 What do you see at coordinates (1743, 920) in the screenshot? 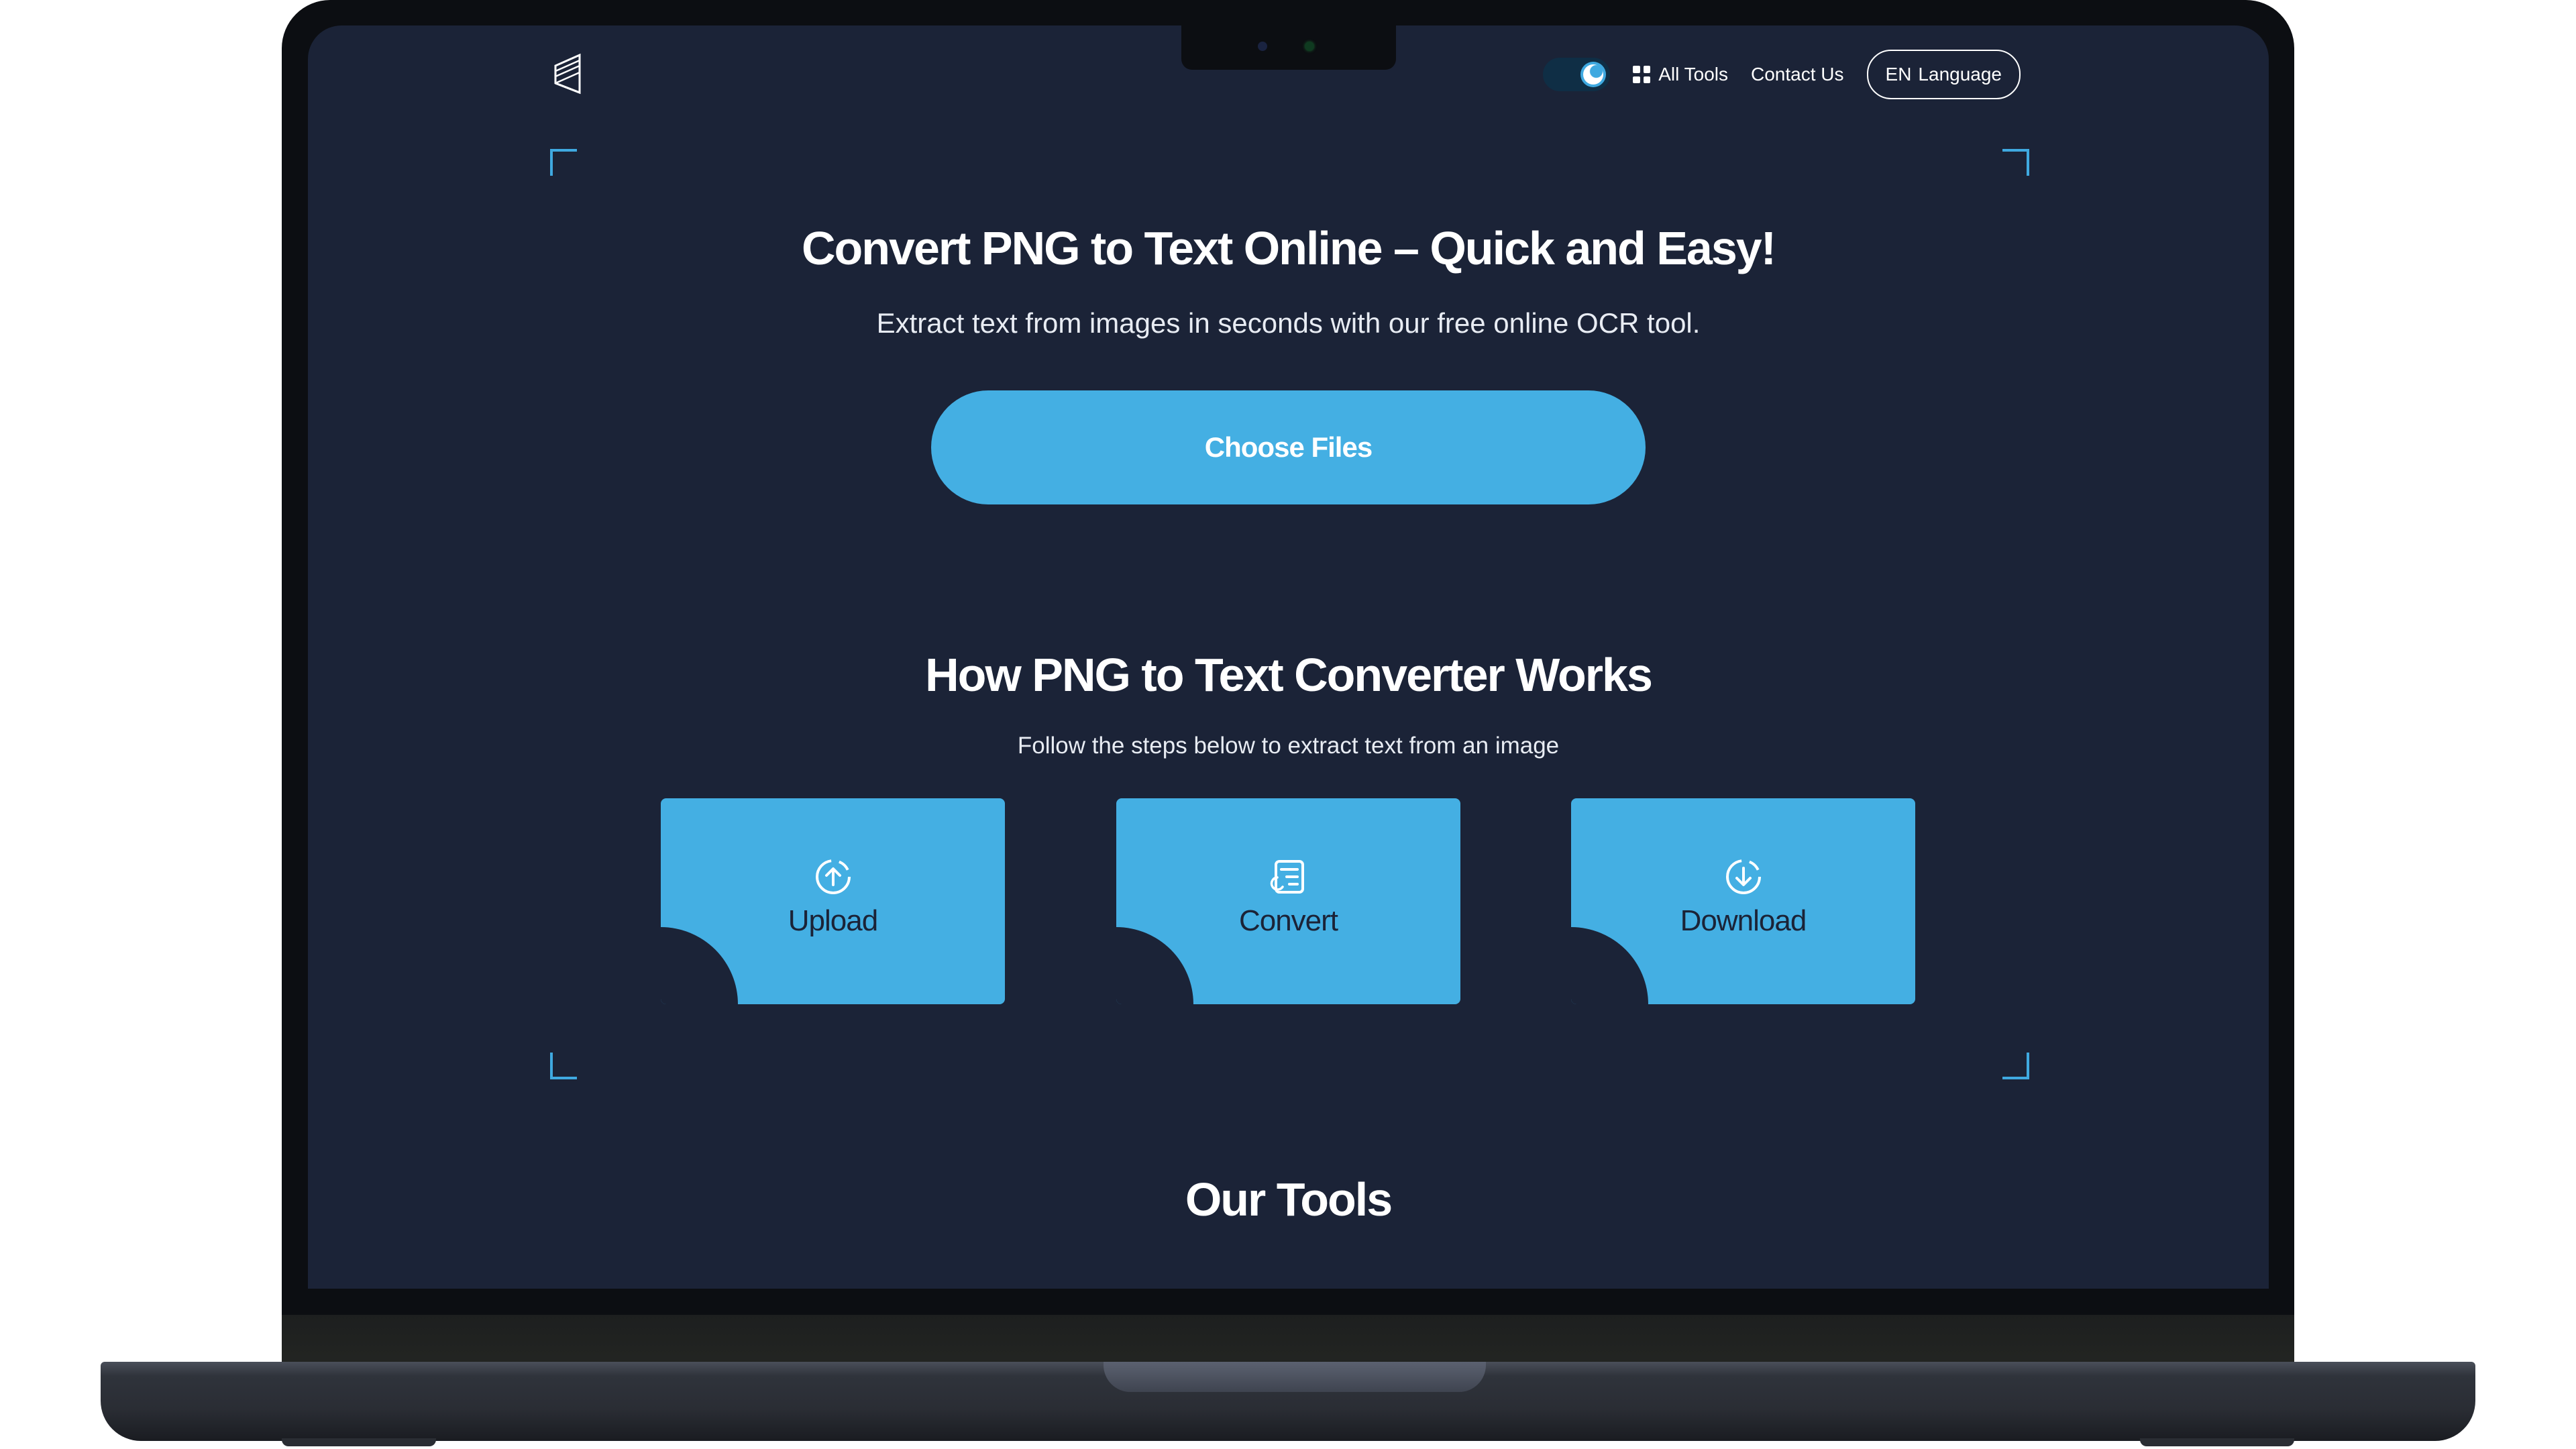
I see `step-label: Download` at bounding box center [1743, 920].